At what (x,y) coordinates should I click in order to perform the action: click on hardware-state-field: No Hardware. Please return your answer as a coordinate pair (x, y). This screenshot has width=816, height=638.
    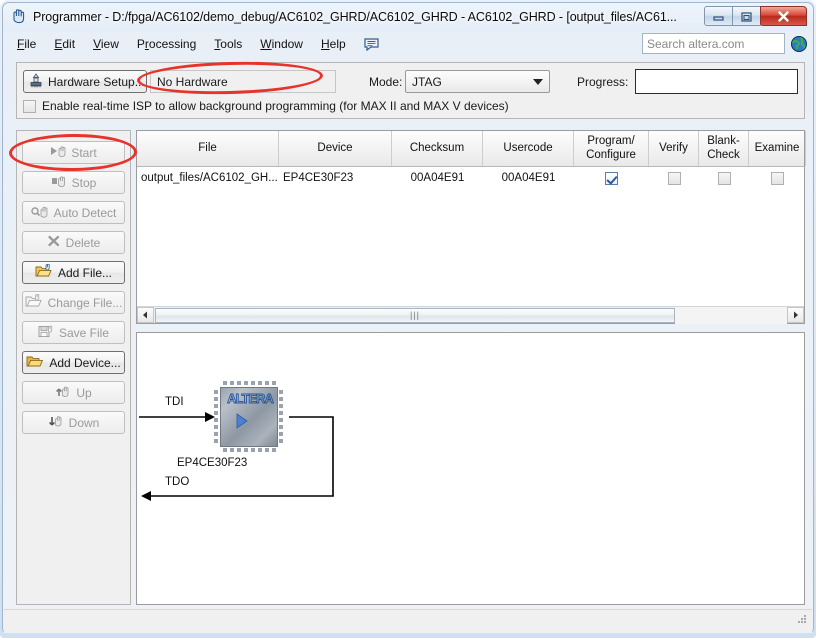
    Looking at the image, I should click on (243, 81).